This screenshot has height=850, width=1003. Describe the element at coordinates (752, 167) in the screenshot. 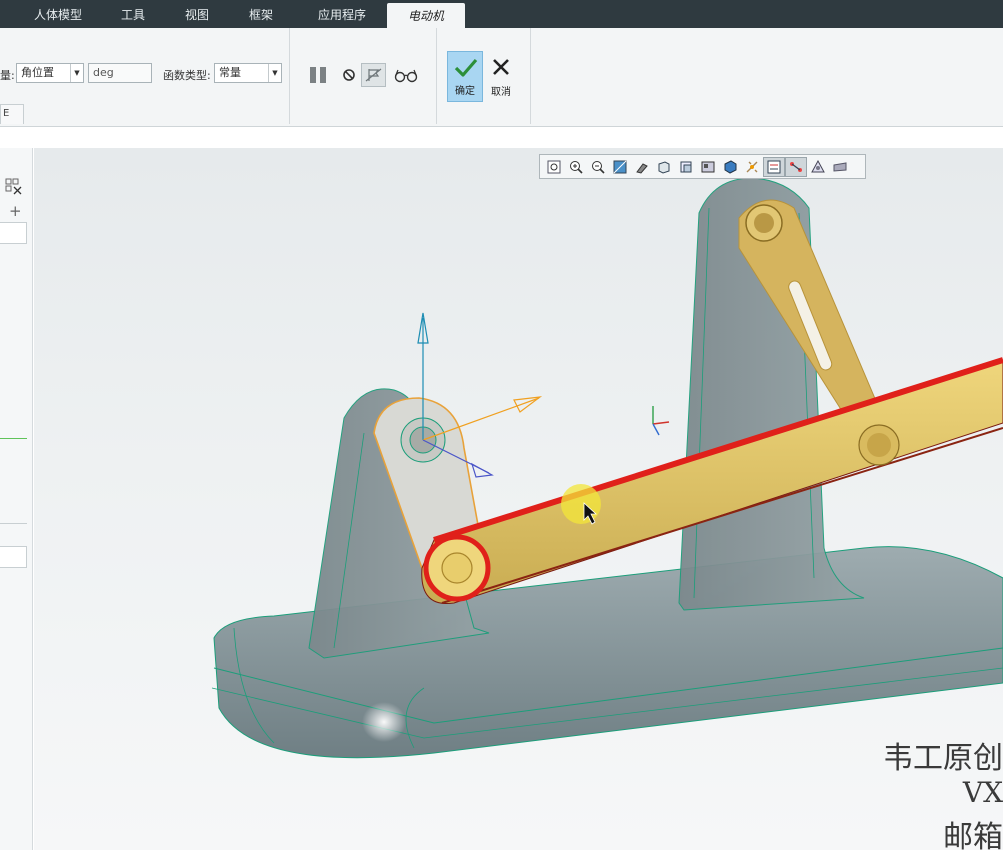

I see `spin-center-icon` at that location.